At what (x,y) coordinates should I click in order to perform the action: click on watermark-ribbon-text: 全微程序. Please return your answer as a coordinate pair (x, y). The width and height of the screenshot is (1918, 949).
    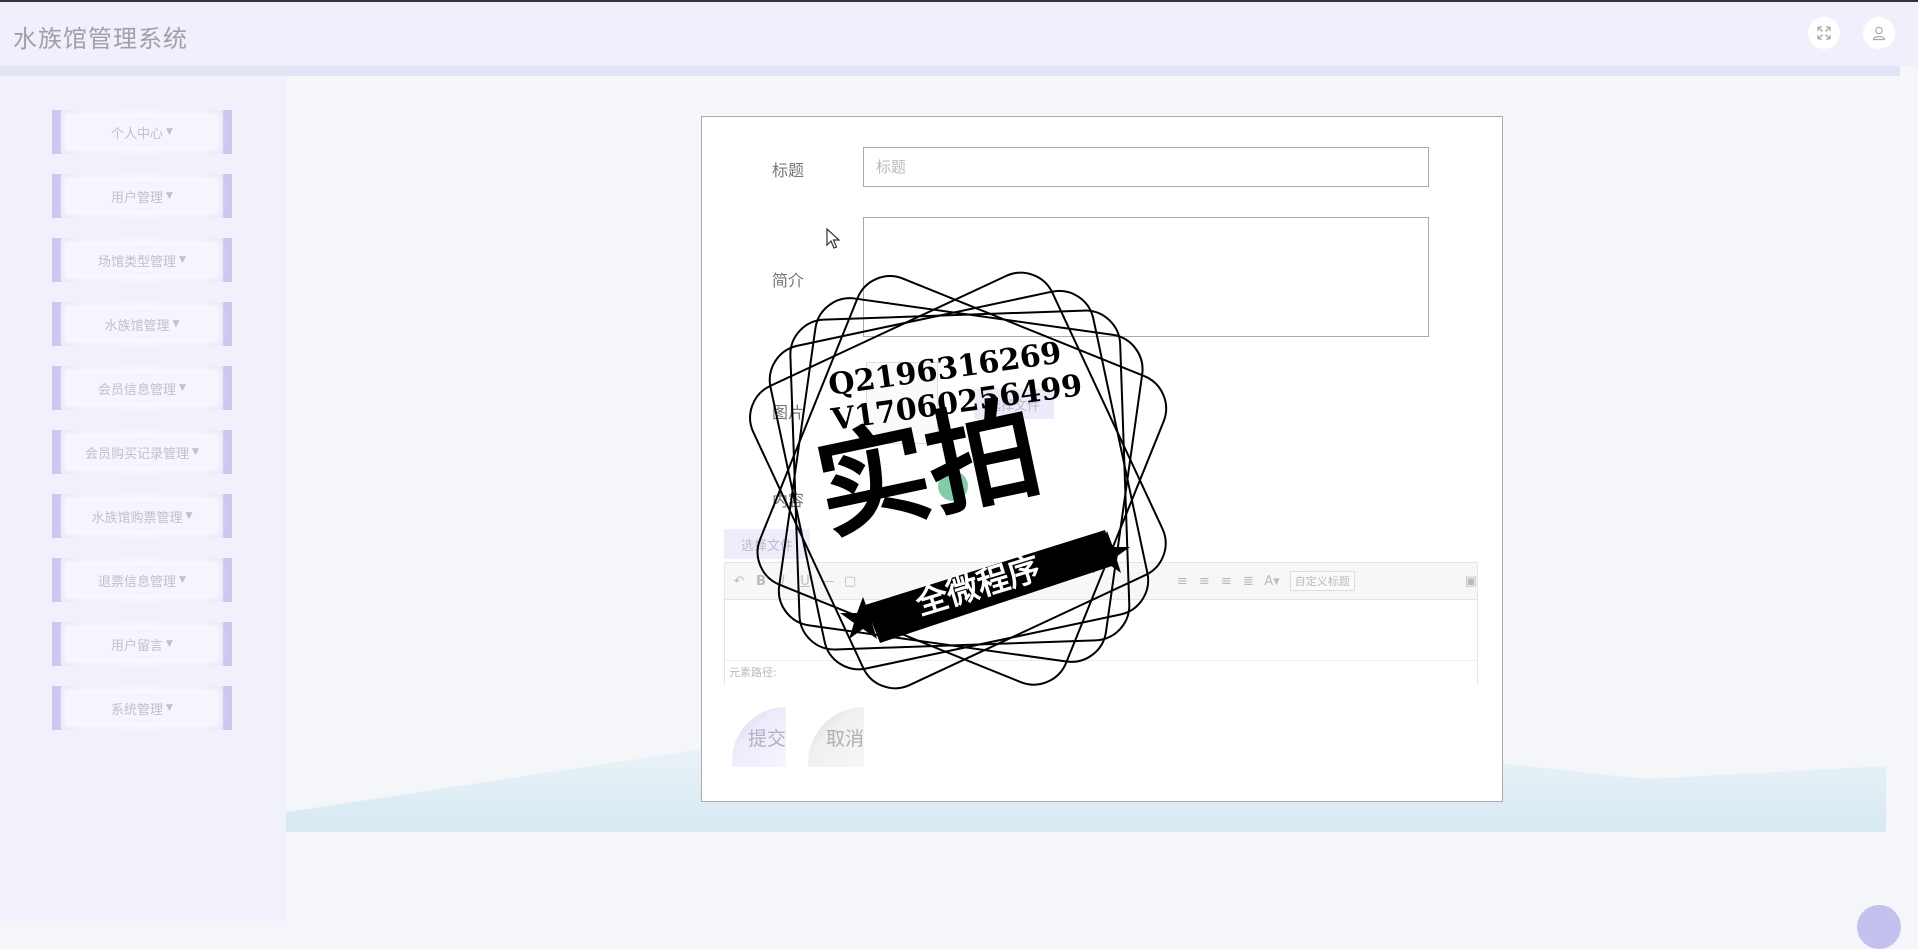
    Looking at the image, I should click on (977, 586).